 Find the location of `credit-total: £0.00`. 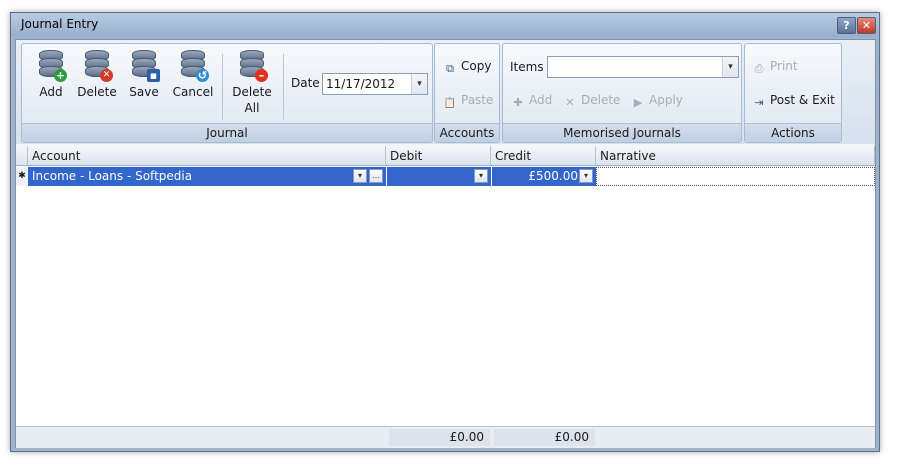

credit-total: £0.00 is located at coordinates (544, 437).